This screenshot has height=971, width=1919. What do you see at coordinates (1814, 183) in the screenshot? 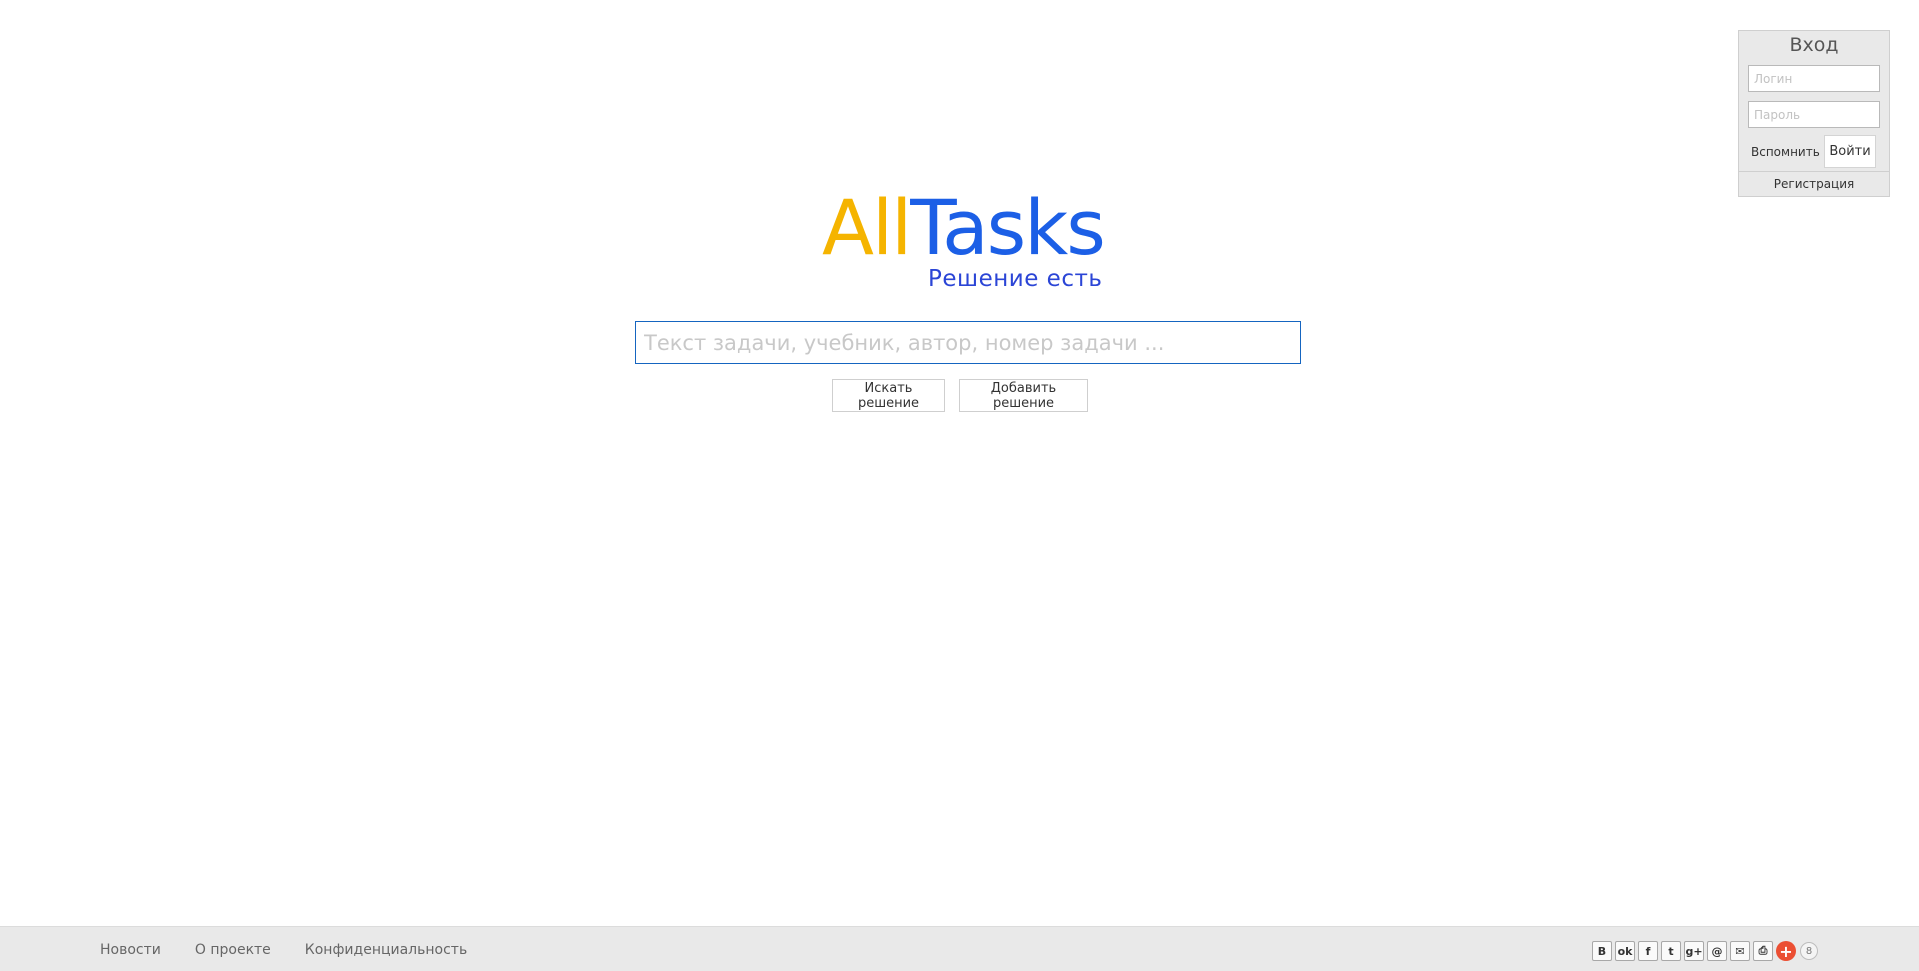
I see `register-link: Регистрация` at bounding box center [1814, 183].